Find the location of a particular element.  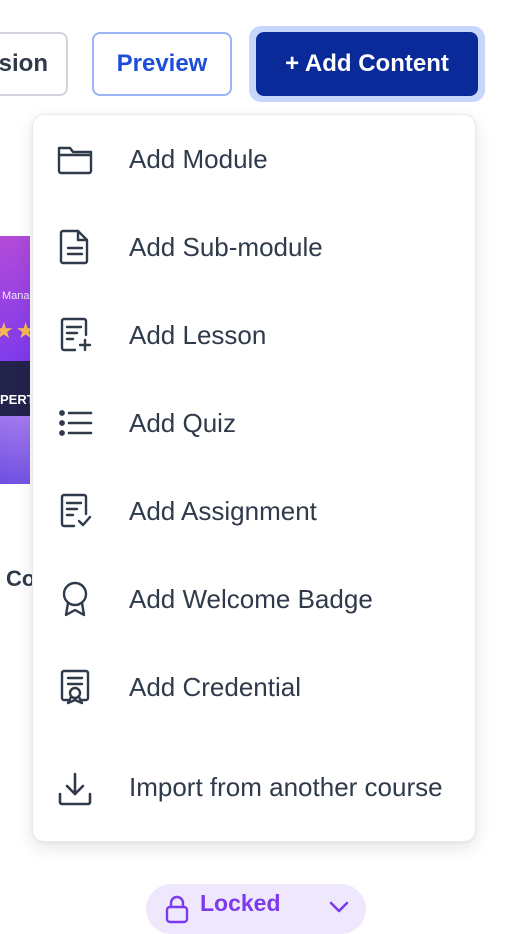

menu-item-label: Add Module is located at coordinates (198, 158).